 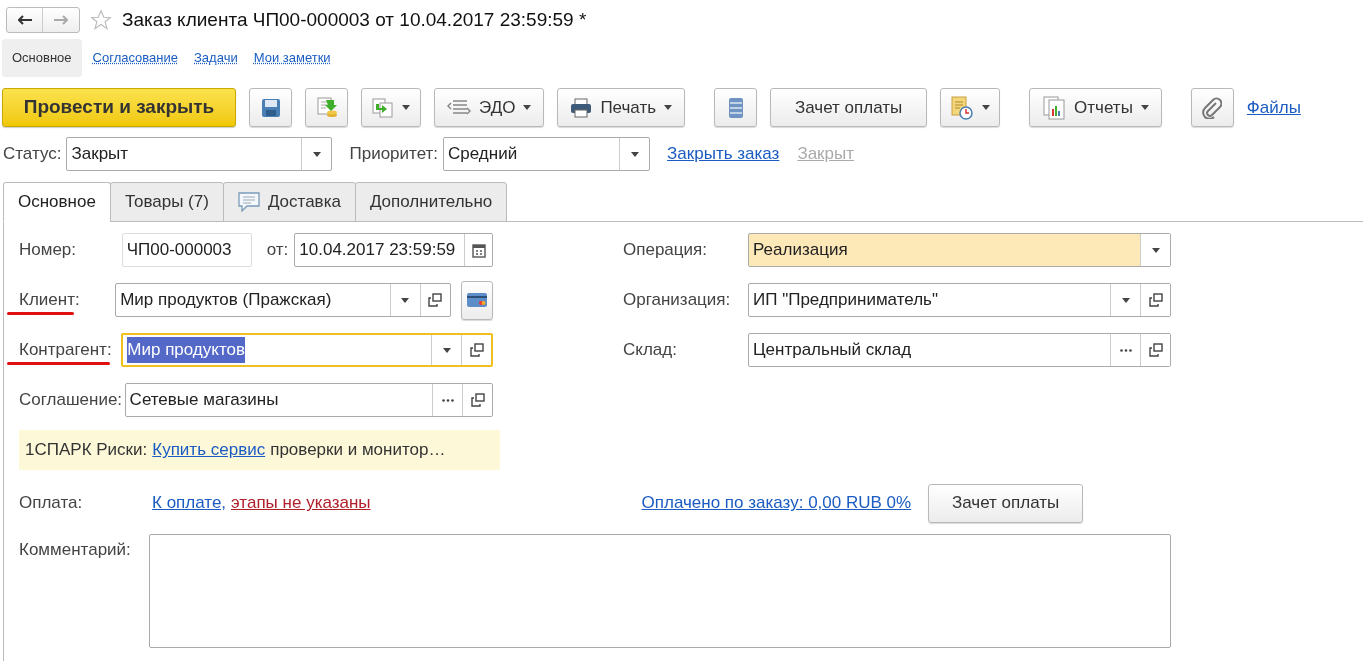 What do you see at coordinates (959, 350) in the screenshot?
I see `combo-field: Центральный склад` at bounding box center [959, 350].